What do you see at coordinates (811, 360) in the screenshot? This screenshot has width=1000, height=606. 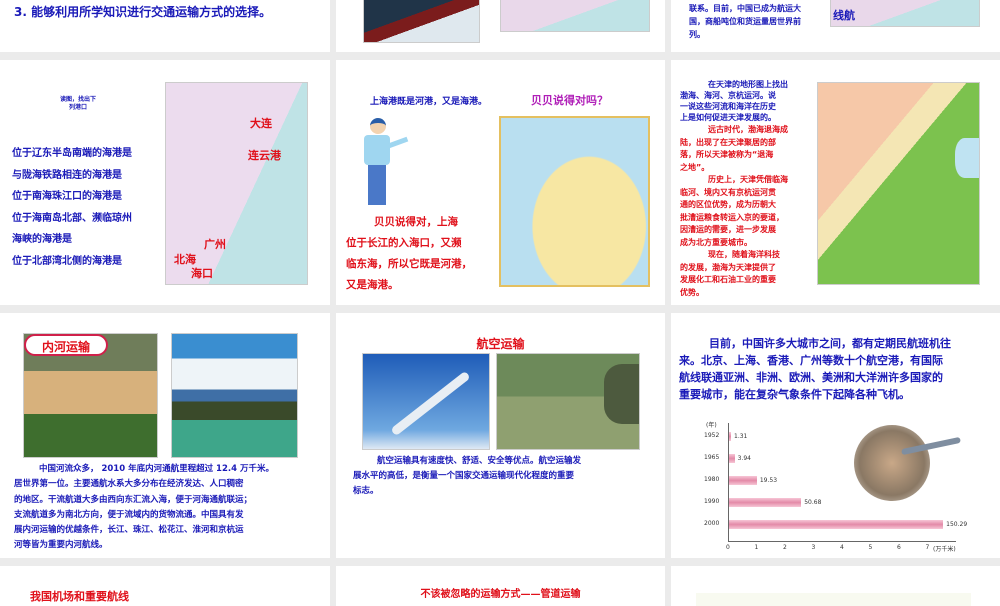 I see `text-line: 来。北京、上海、香港、广州等数十个航空港，有国际` at bounding box center [811, 360].